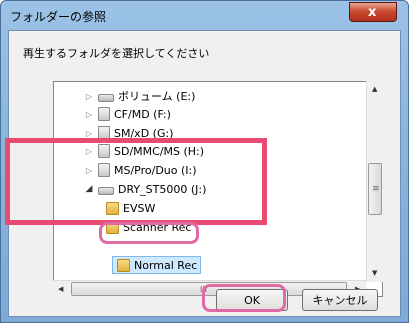  Describe the element at coordinates (340, 300) in the screenshot. I see `cancel-button: キャンセル` at that location.